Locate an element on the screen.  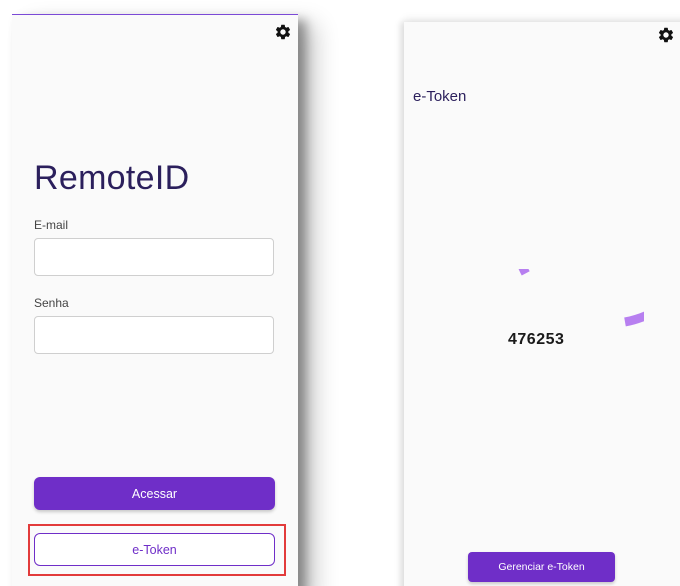
email-field is located at coordinates (154, 257).